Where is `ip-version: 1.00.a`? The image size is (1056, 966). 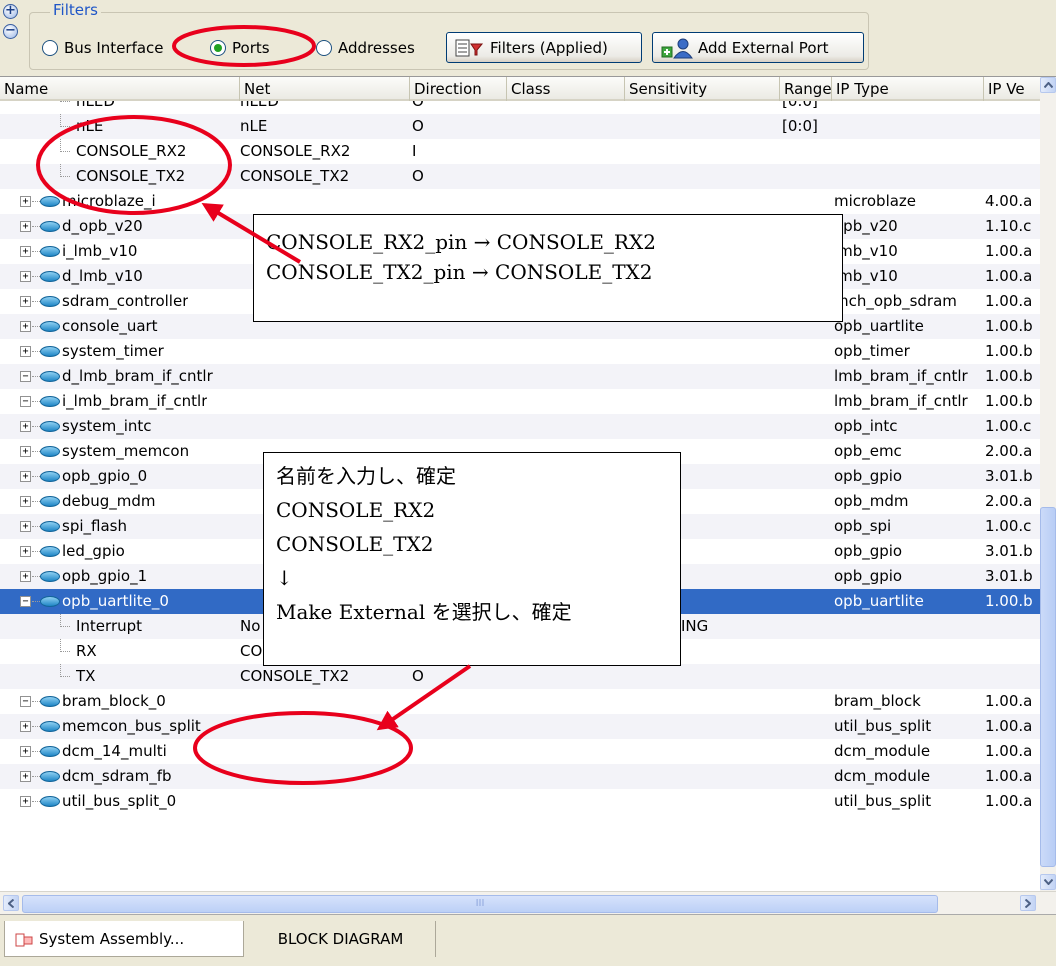
ip-version: 1.00.a is located at coordinates (1009, 801).